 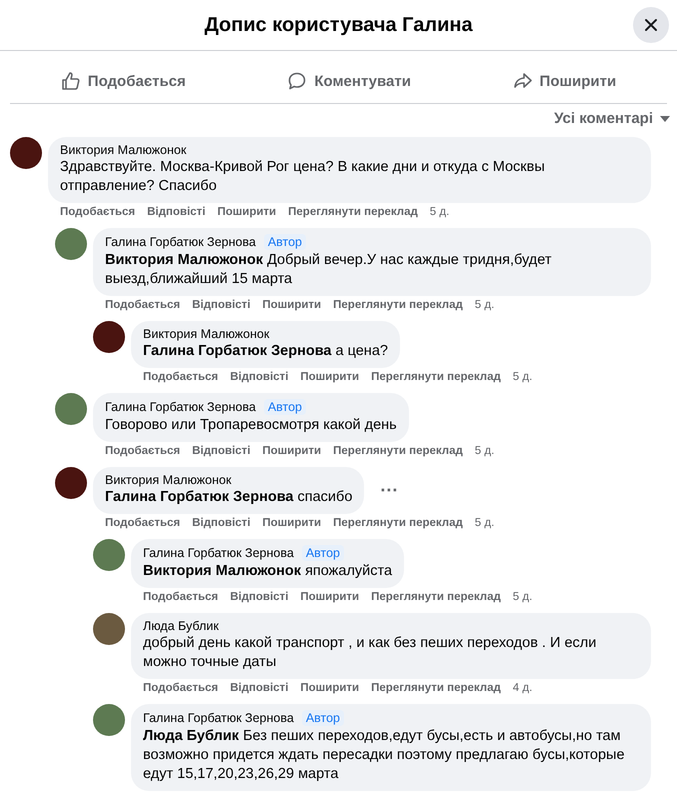 What do you see at coordinates (297, 81) in the screenshot?
I see `speech-bubble-icon` at bounding box center [297, 81].